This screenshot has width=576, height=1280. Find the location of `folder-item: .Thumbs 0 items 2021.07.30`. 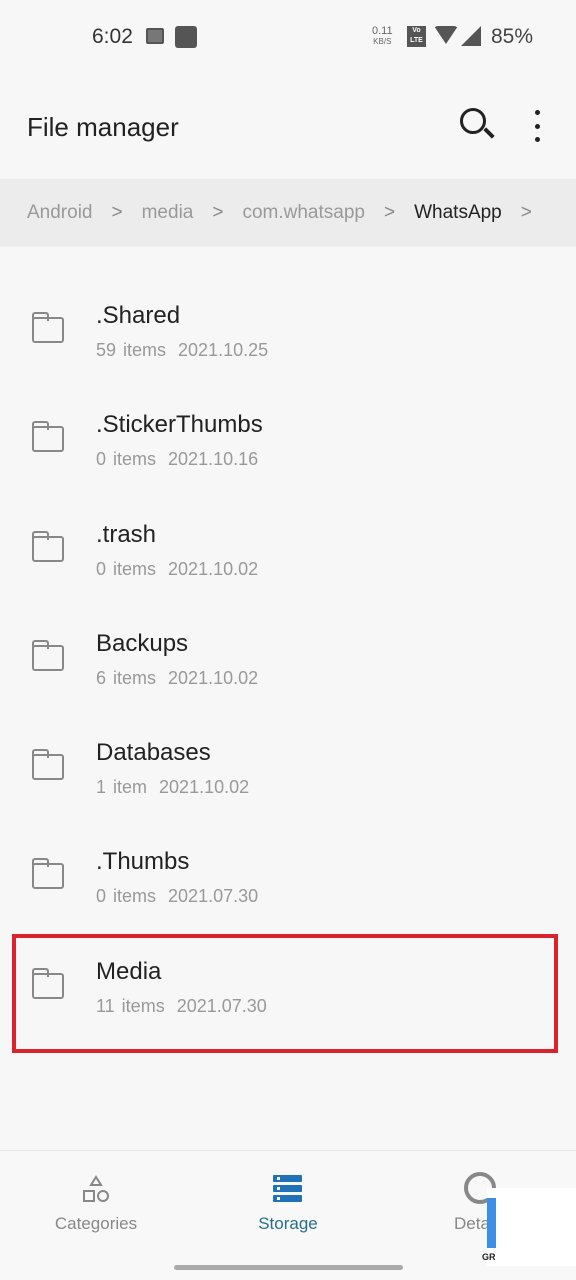

folder-item: .Thumbs 0 items 2021.07.30 is located at coordinates (288, 860).